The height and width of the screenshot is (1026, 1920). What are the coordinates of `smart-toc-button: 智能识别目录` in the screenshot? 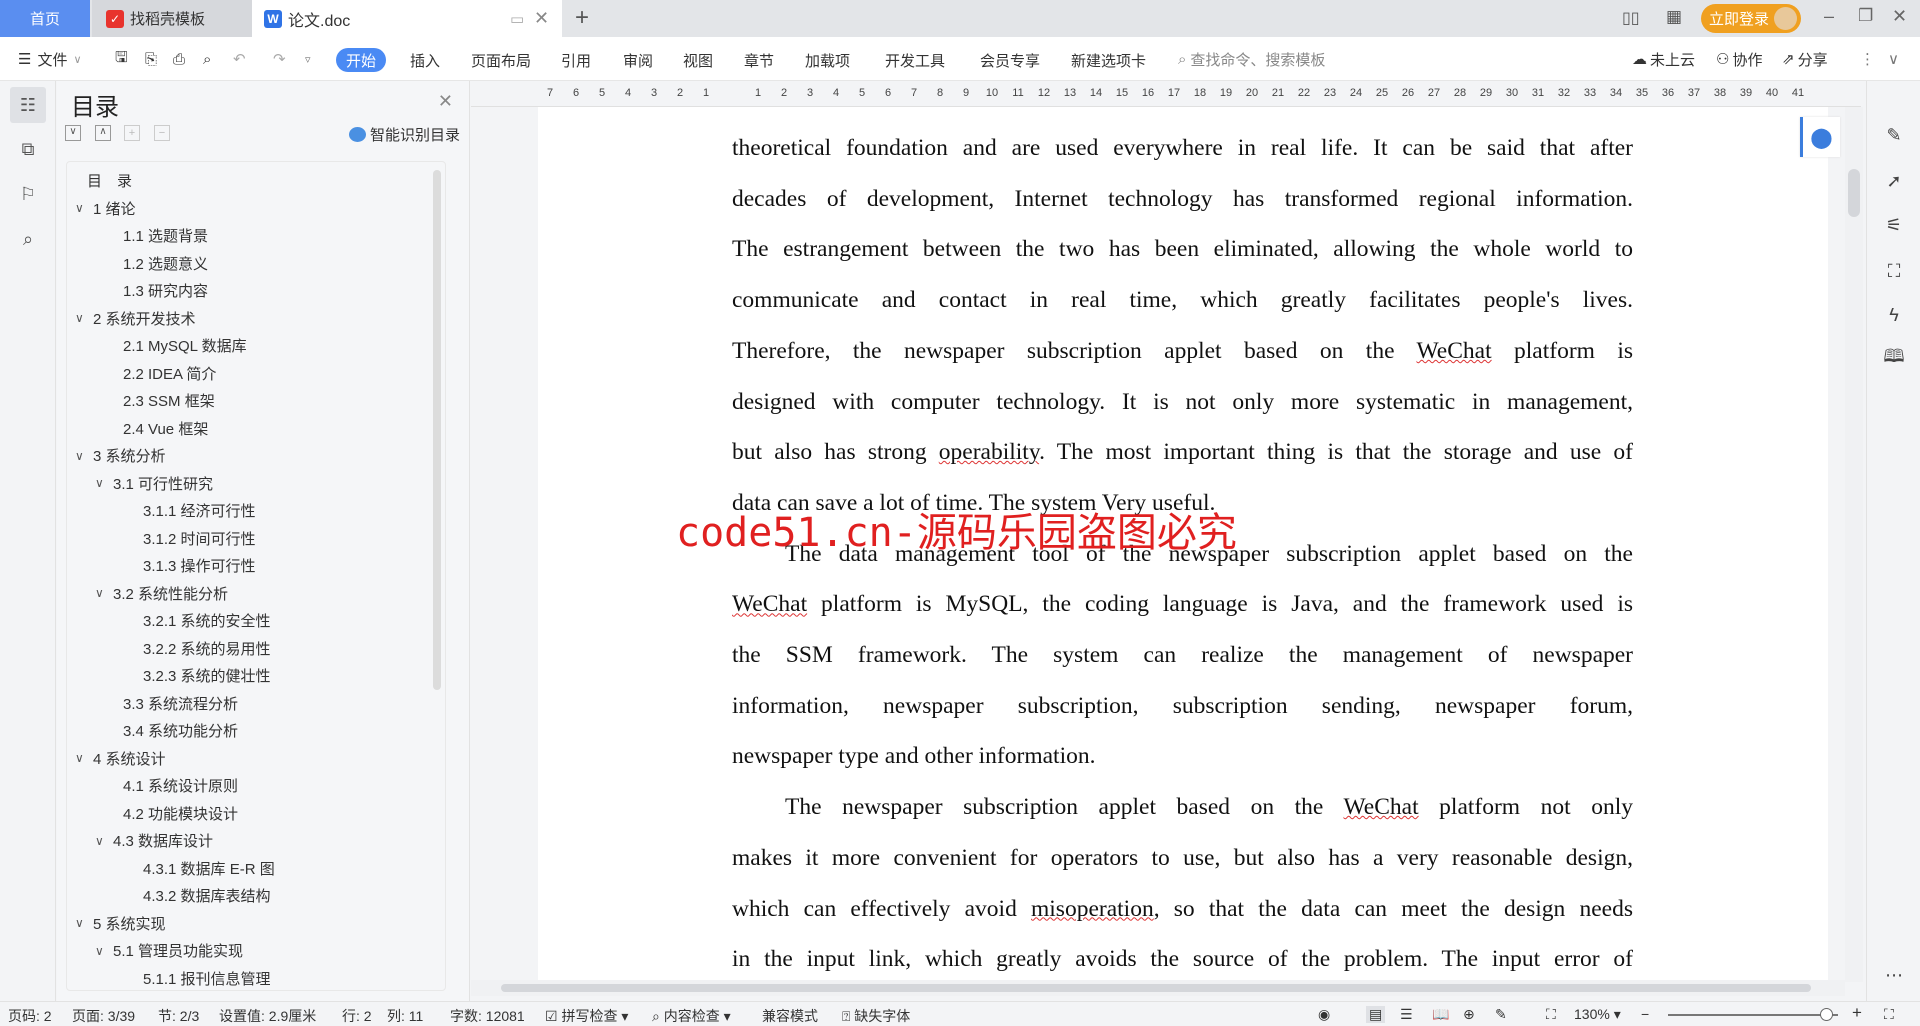 It's located at (404, 134).